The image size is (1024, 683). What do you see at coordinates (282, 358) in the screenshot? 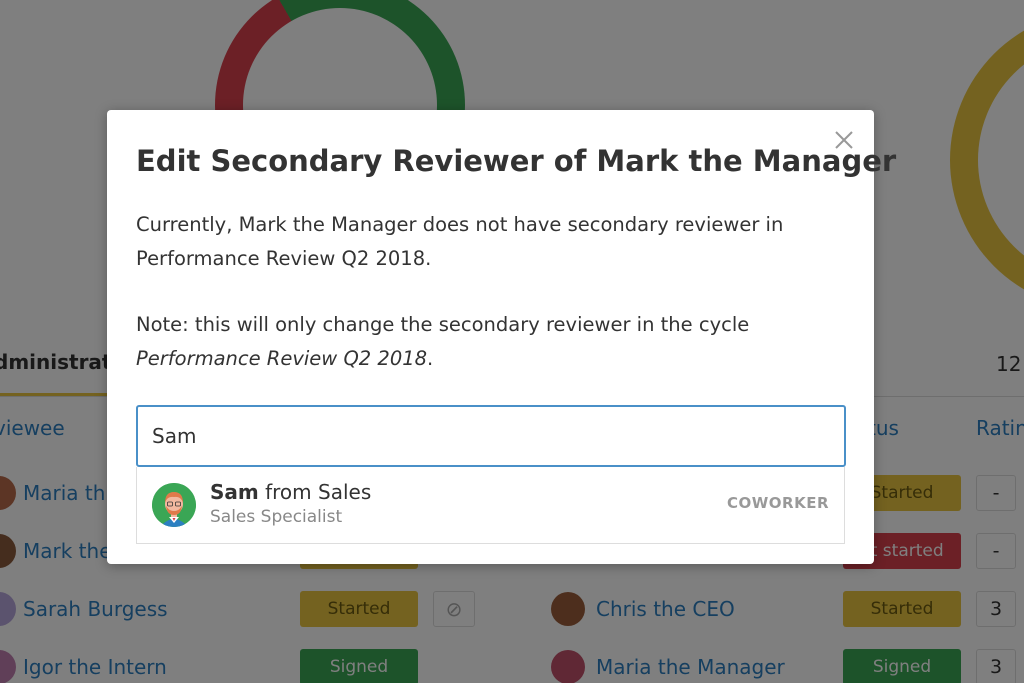
I see `cycle-name: Performance Review Q2 2018` at bounding box center [282, 358].